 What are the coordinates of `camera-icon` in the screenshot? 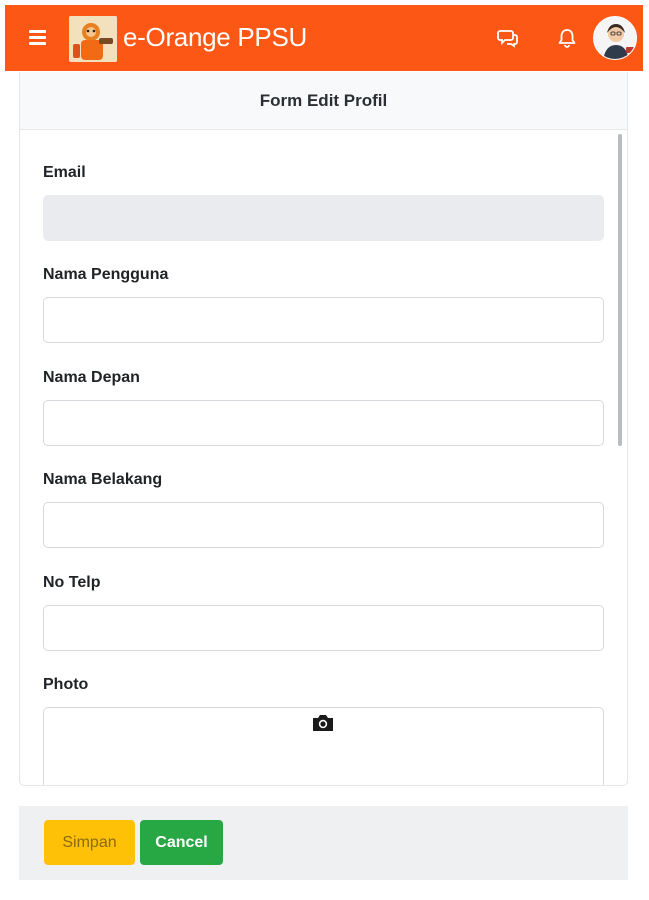 It's located at (323, 723).